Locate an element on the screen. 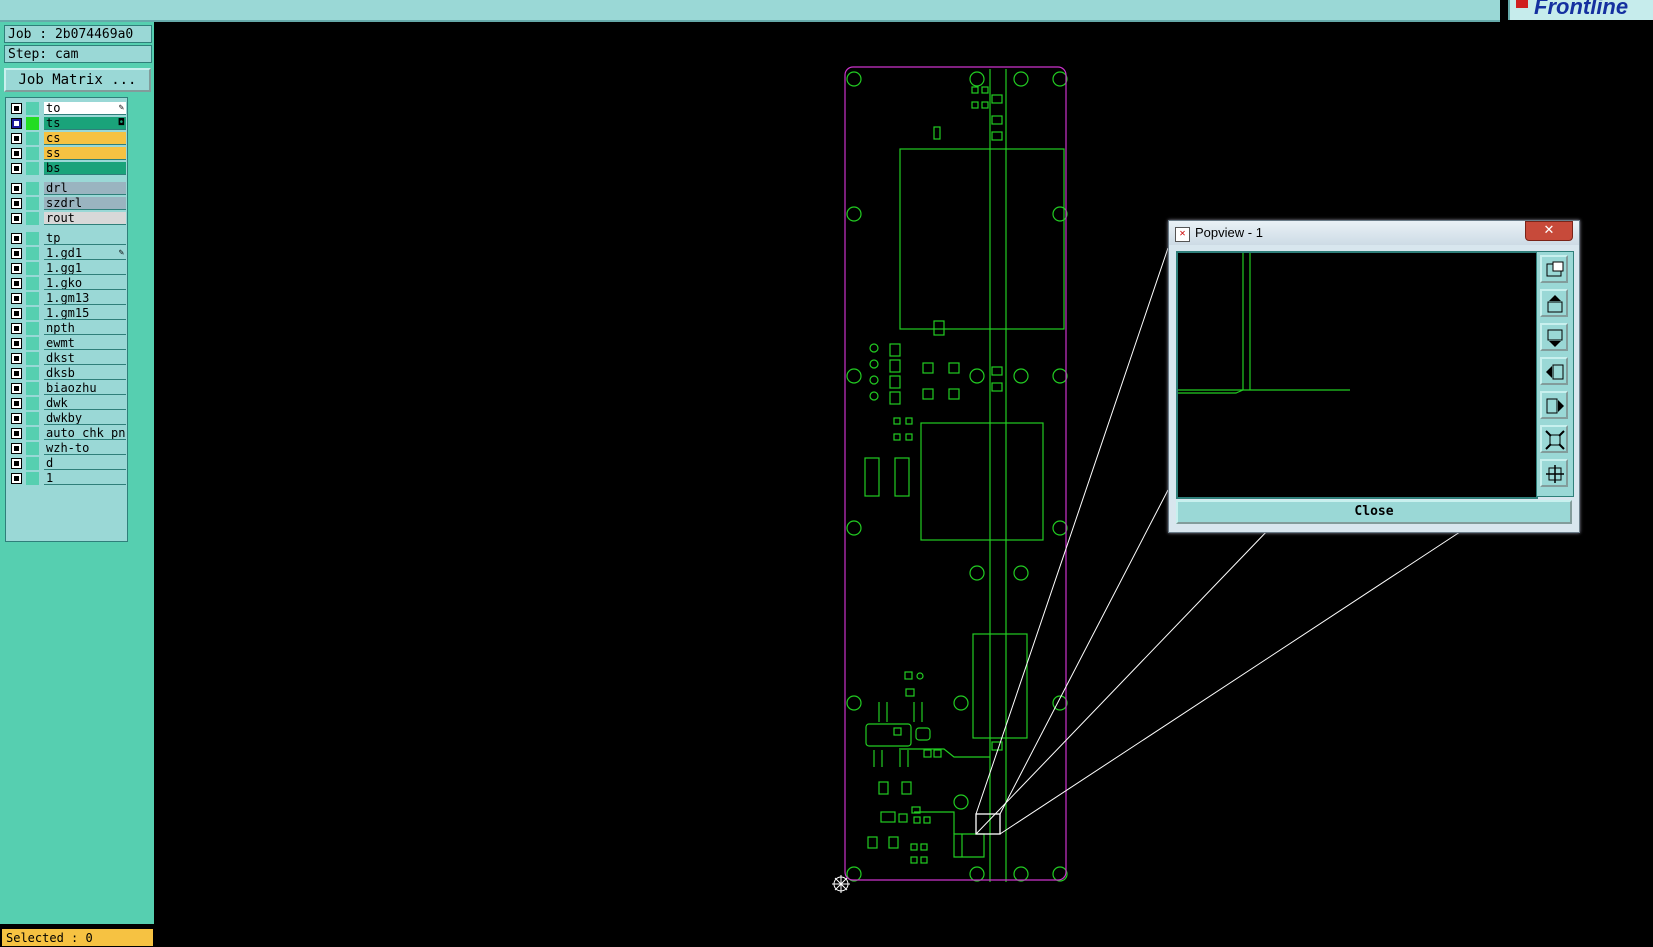 This screenshot has width=1653, height=947. layer-name: dwkby is located at coordinates (85, 418).